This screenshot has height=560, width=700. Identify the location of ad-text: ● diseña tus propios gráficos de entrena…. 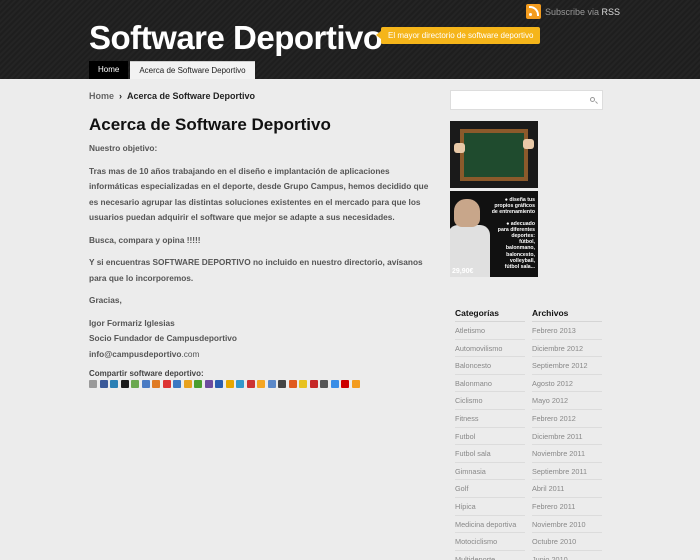
(513, 234).